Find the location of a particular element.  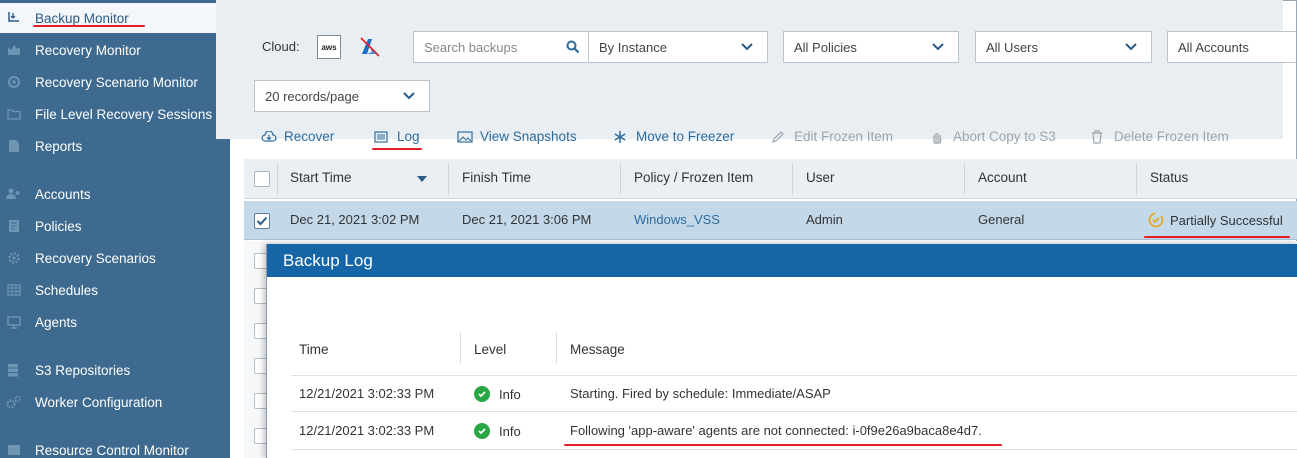

cloud-label: Cloud: is located at coordinates (281, 46).